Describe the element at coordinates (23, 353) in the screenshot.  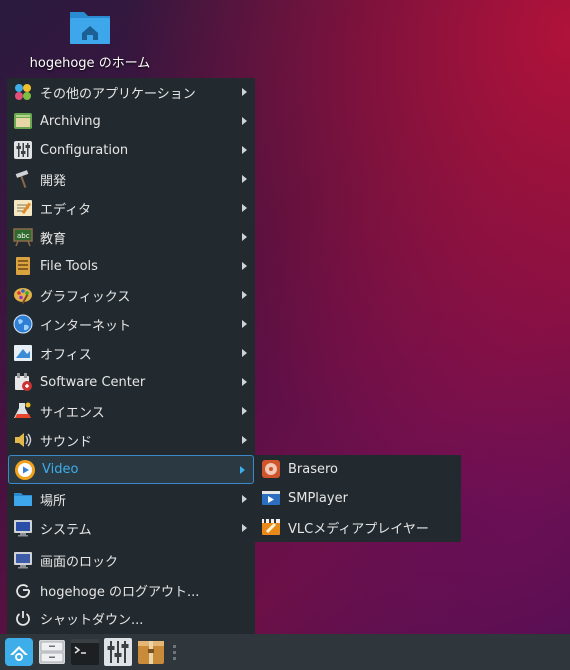
I see `office-icon` at that location.